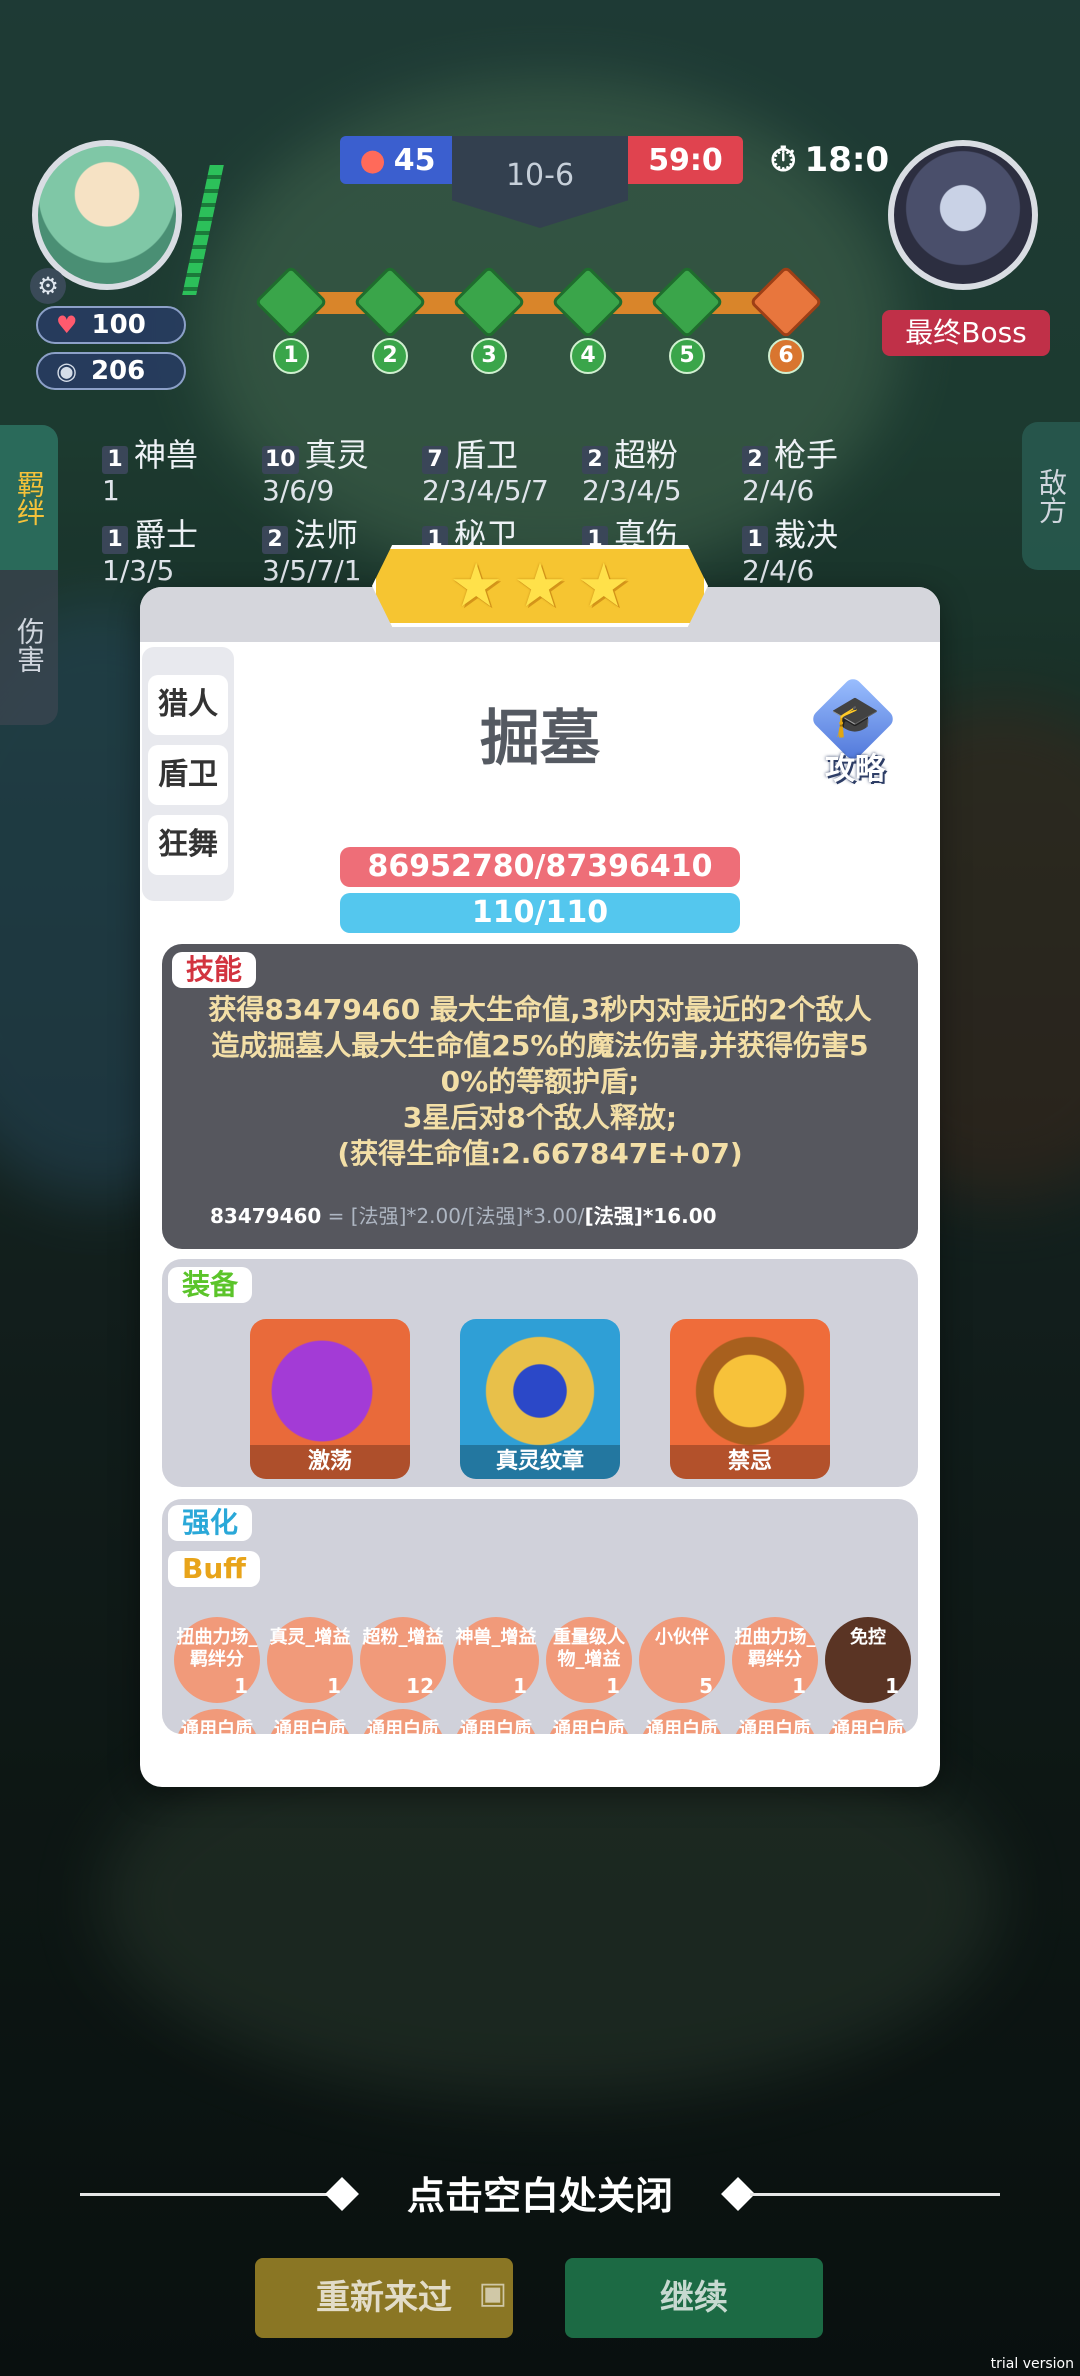 Image resolution: width=1080 pixels, height=2376 pixels. I want to click on hero-name: 掘墓, so click(540, 739).